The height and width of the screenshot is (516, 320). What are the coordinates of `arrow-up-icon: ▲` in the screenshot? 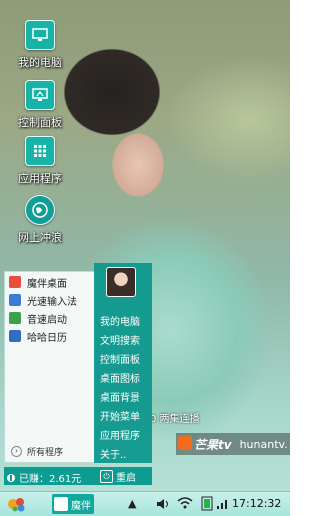 It's located at (132, 503).